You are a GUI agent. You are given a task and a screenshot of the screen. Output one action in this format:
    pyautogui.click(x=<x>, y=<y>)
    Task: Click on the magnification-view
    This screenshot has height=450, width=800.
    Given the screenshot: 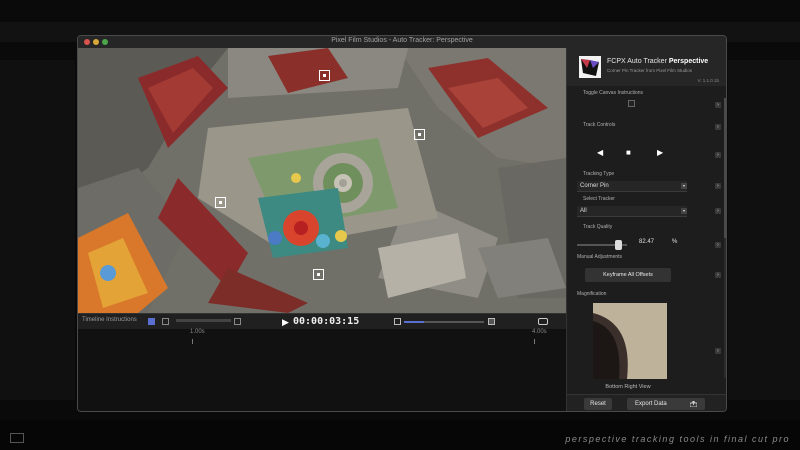 What is the action you would take?
    pyautogui.click(x=630, y=341)
    